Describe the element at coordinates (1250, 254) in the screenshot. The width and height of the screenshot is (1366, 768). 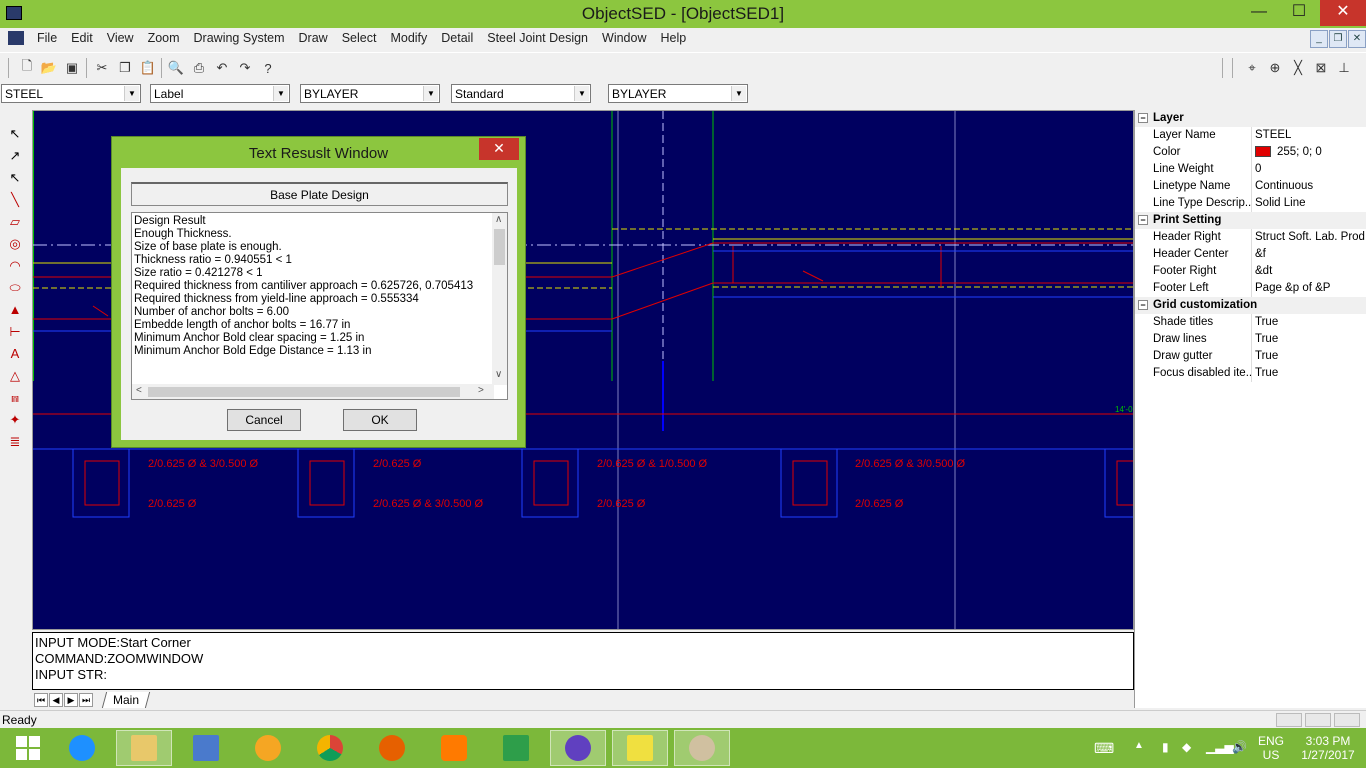
I see `property-row: Header Center &f` at that location.